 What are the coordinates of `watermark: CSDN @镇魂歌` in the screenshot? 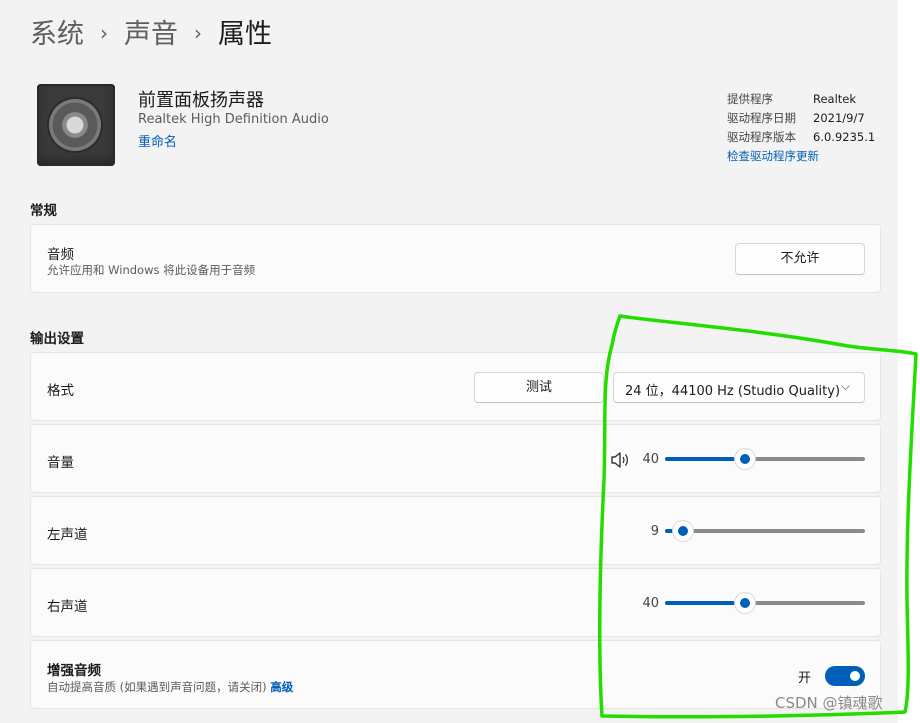 It's located at (829, 703).